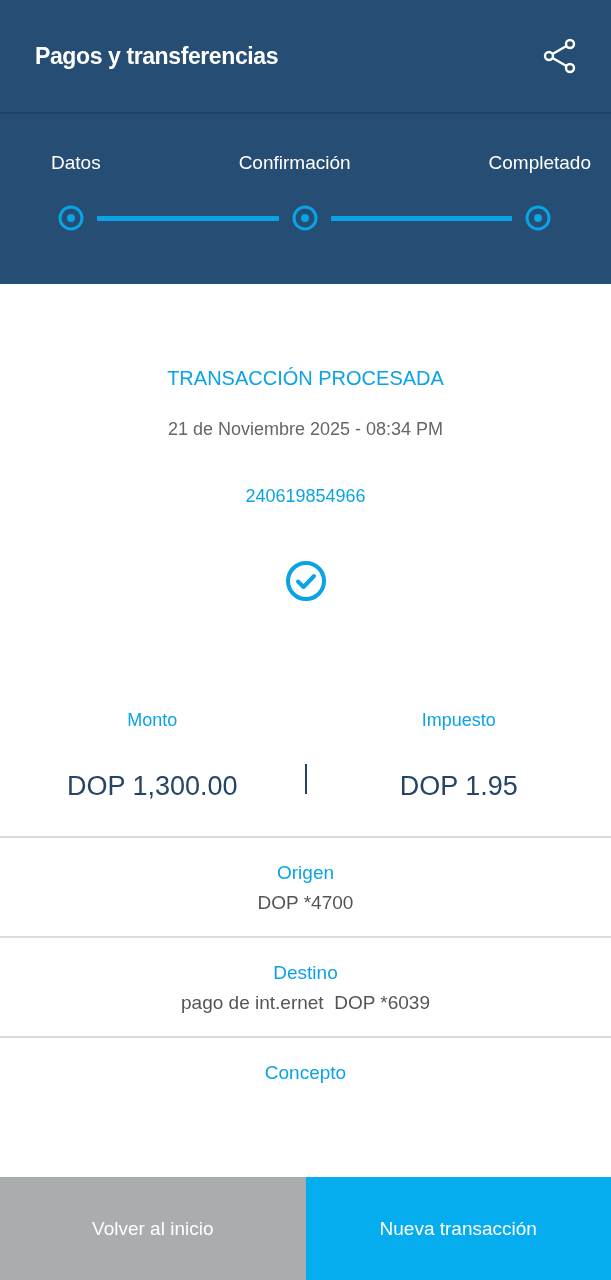  I want to click on transaction-date: 21 de Noviembre 2025 - 08:34 PM, so click(305, 429).